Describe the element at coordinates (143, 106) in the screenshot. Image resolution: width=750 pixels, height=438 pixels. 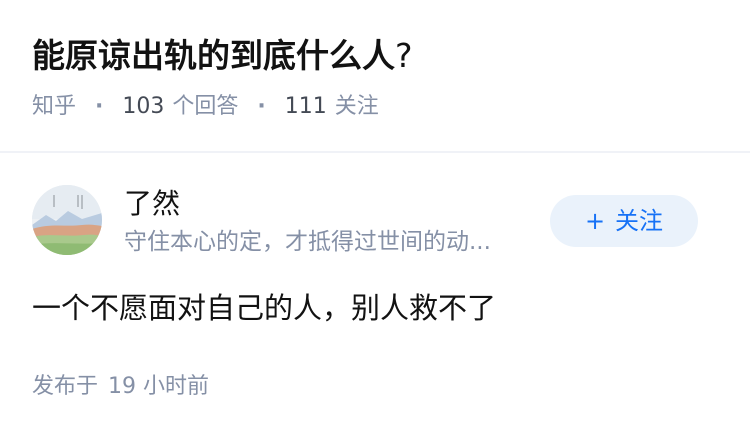
I see `answer-count: 103` at that location.